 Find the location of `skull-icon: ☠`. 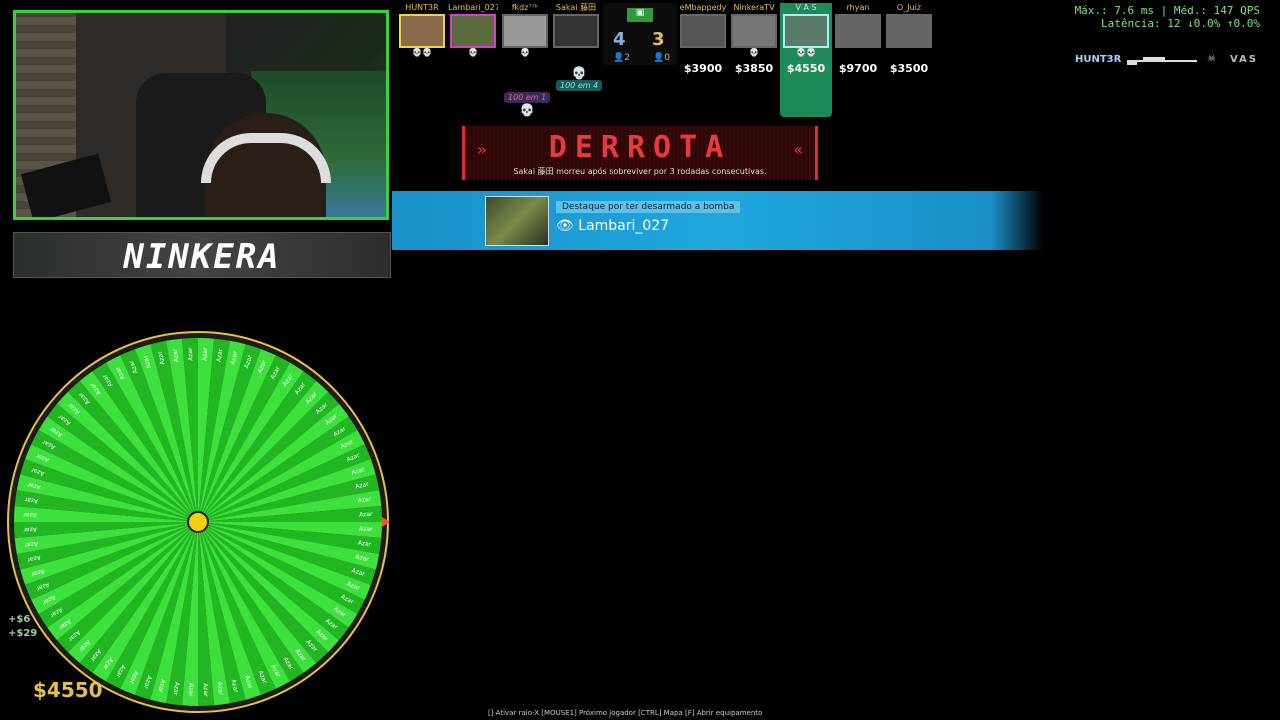

skull-icon: ☠ is located at coordinates (1211, 58).